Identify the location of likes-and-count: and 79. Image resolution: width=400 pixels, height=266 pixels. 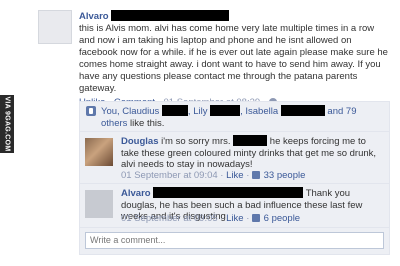
(341, 111).